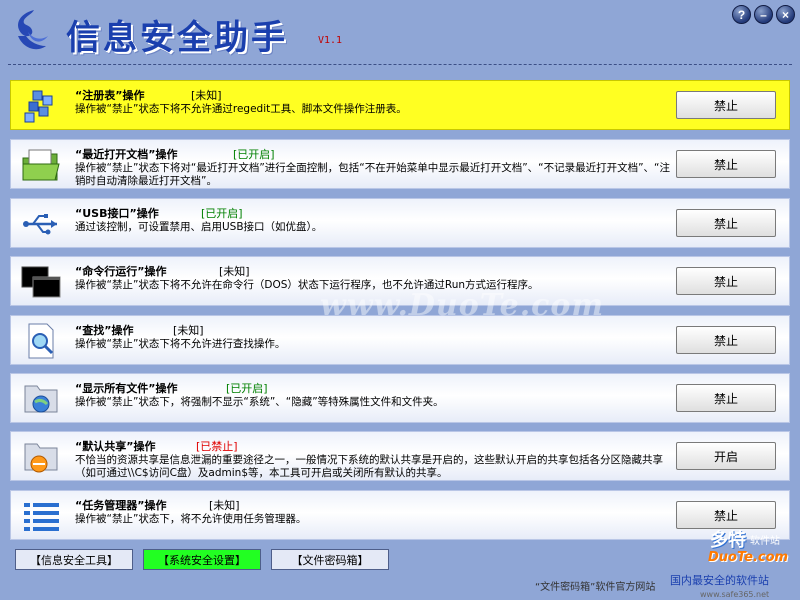 The image size is (800, 600). What do you see at coordinates (115, 446) in the screenshot?
I see `row-title: “默认共享”操作` at bounding box center [115, 446].